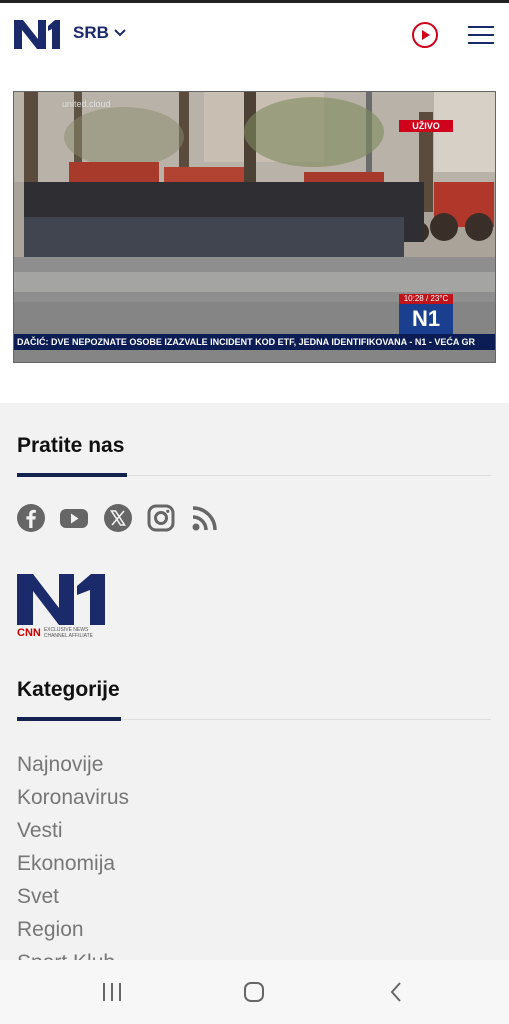 The height and width of the screenshot is (1024, 509). I want to click on time-temperature: 10:28 / 23°C, so click(426, 299).